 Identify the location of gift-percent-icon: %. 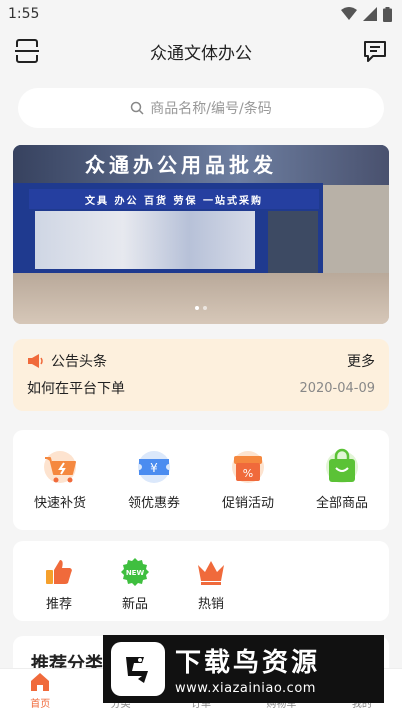
(248, 467).